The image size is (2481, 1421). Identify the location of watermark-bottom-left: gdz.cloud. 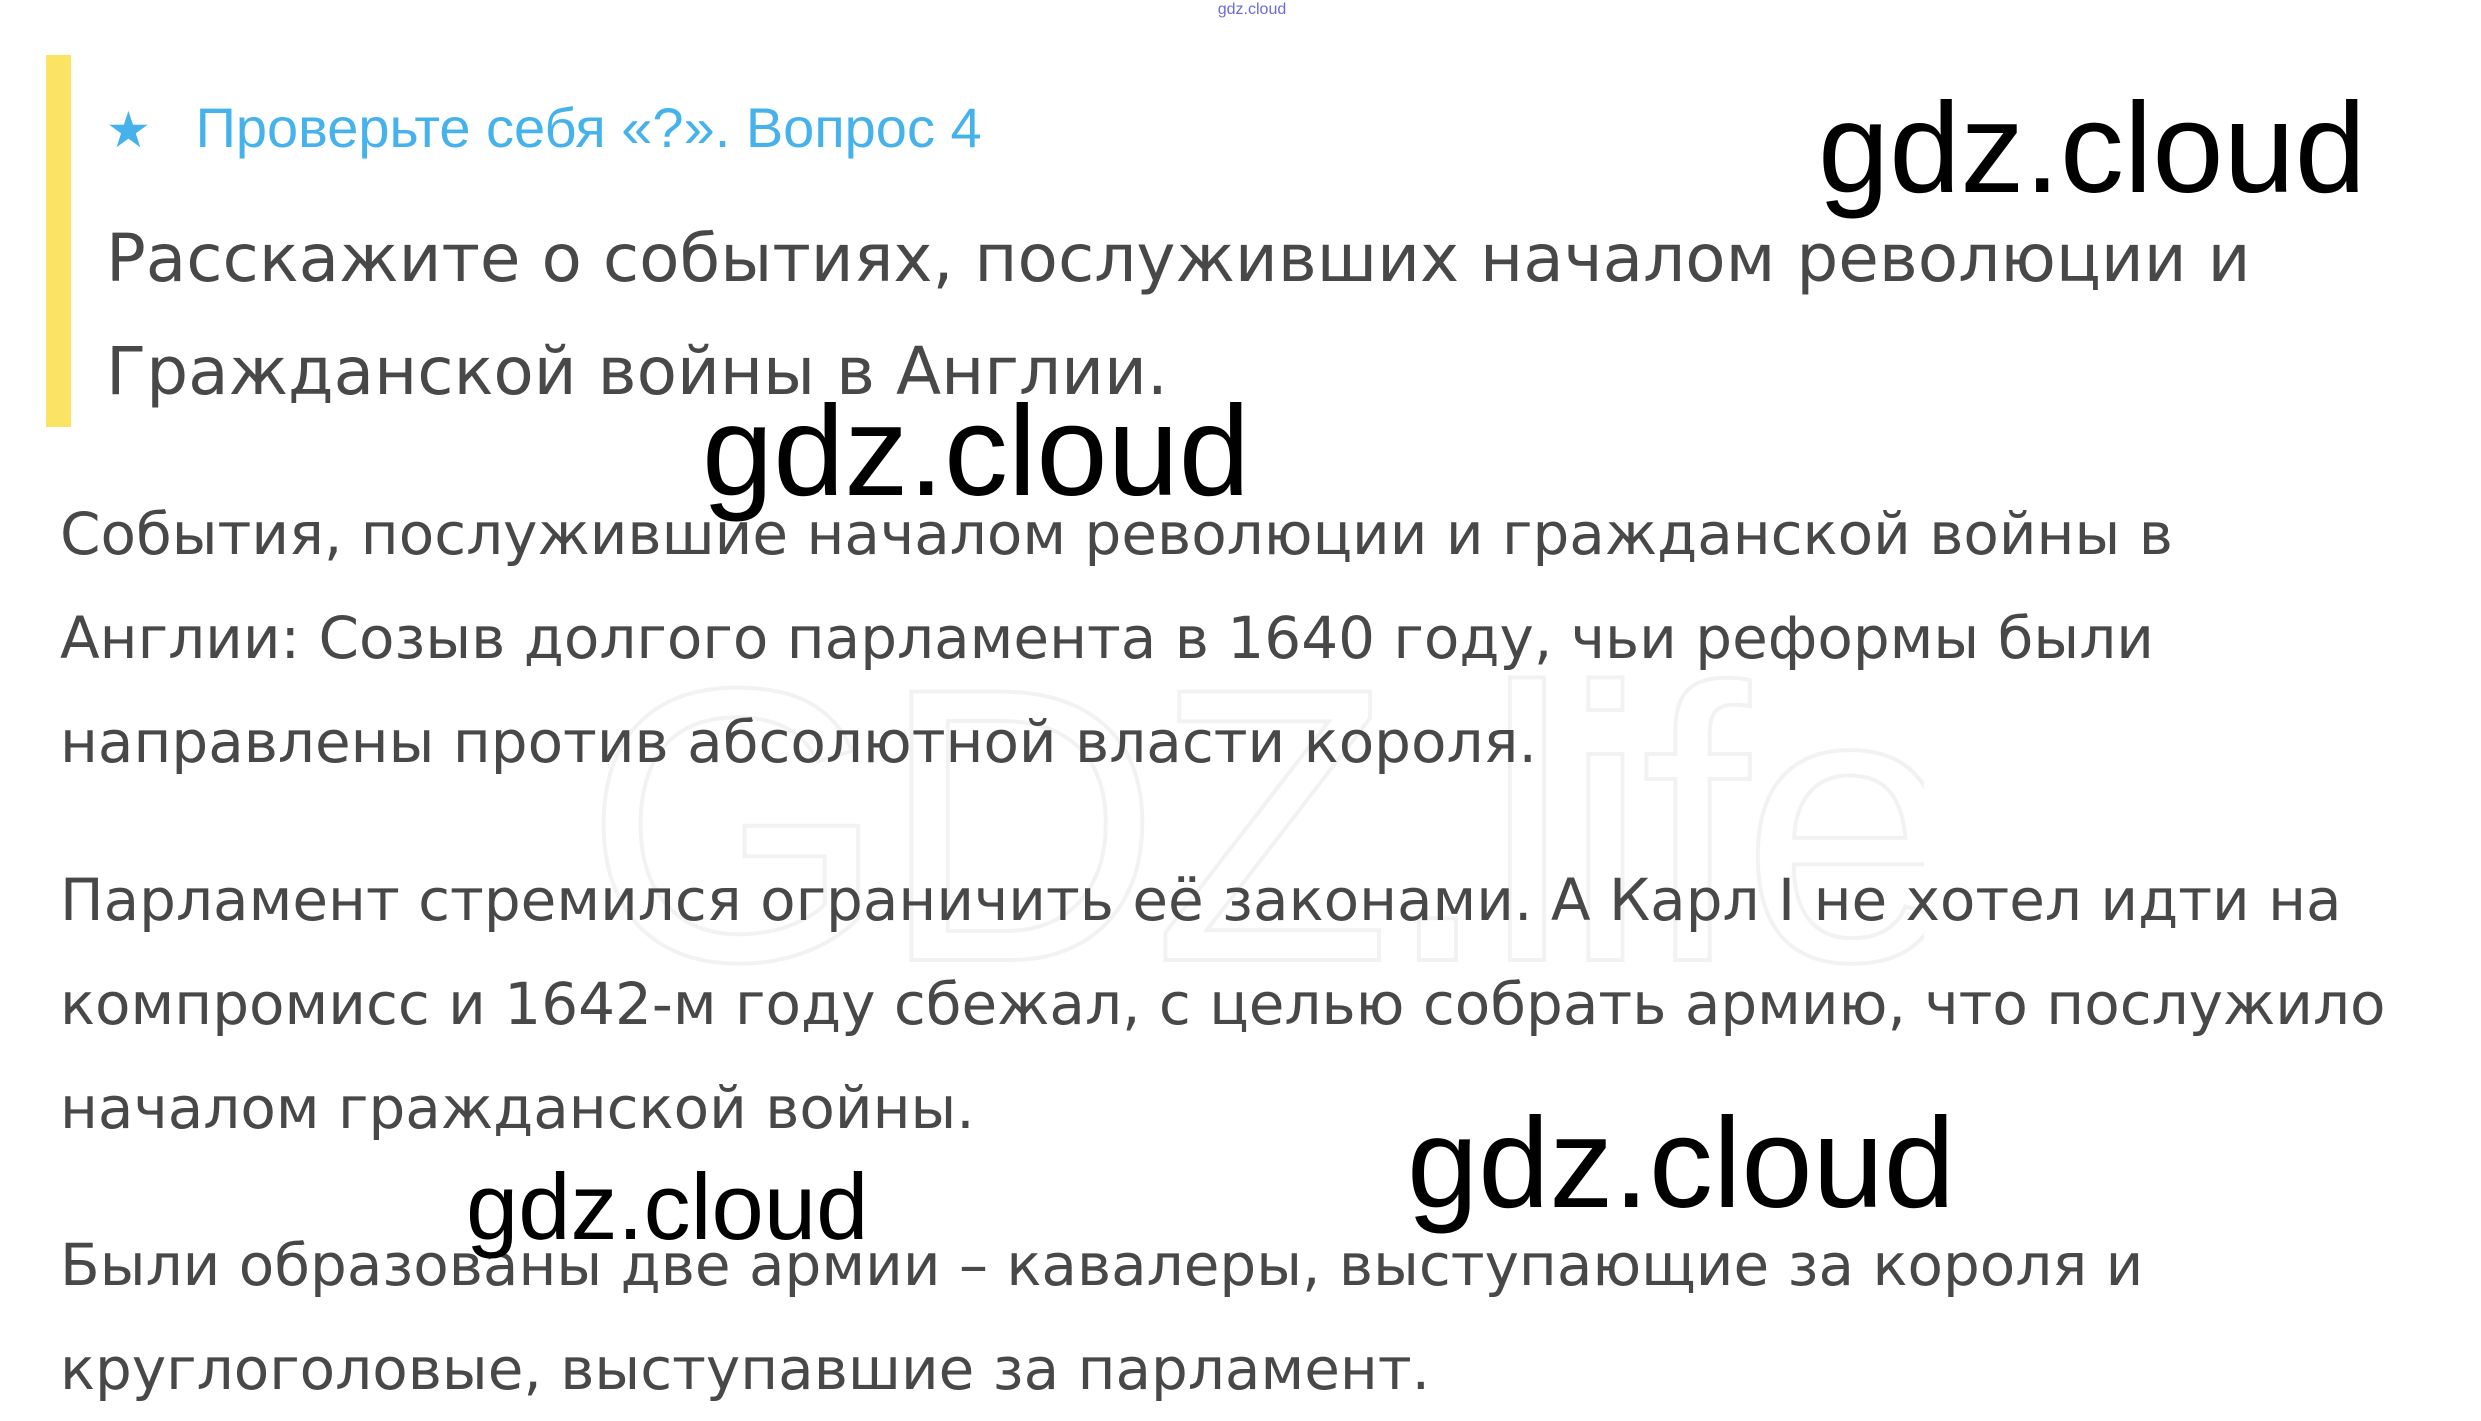
(667, 1206).